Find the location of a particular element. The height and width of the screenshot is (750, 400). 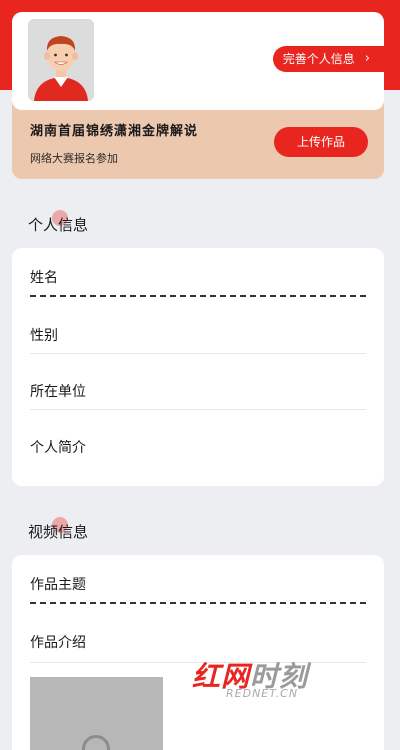

complete-profile-button: 完善个人信息 › is located at coordinates (328, 59).